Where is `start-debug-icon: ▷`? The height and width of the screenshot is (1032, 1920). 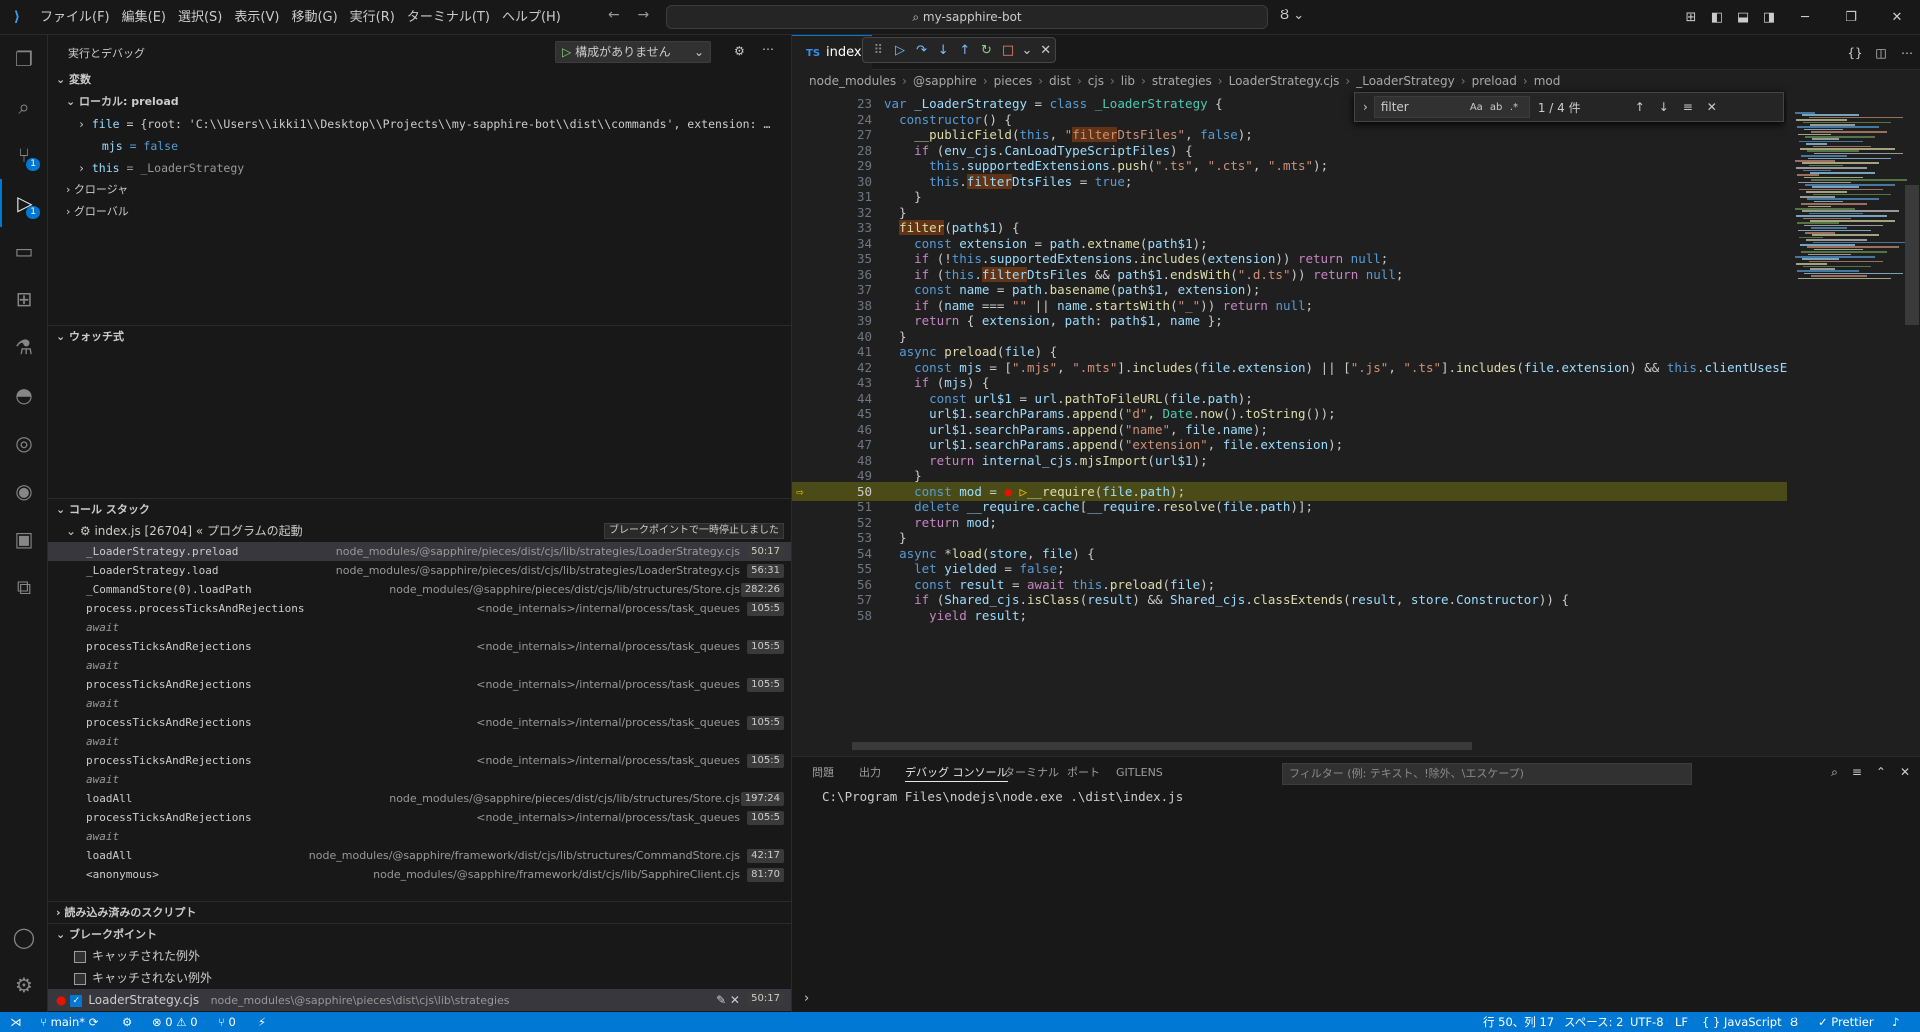 start-debug-icon: ▷ is located at coordinates (566, 52).